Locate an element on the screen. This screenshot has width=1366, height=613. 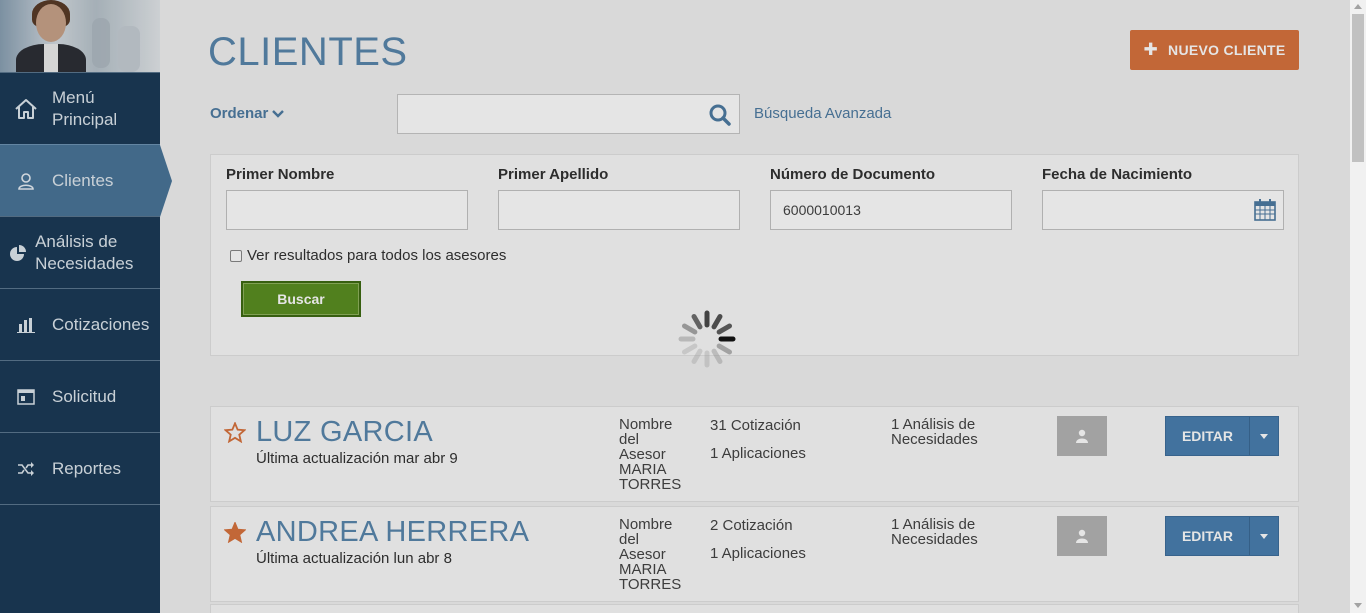
all-advisors-checkbox is located at coordinates (236, 255).